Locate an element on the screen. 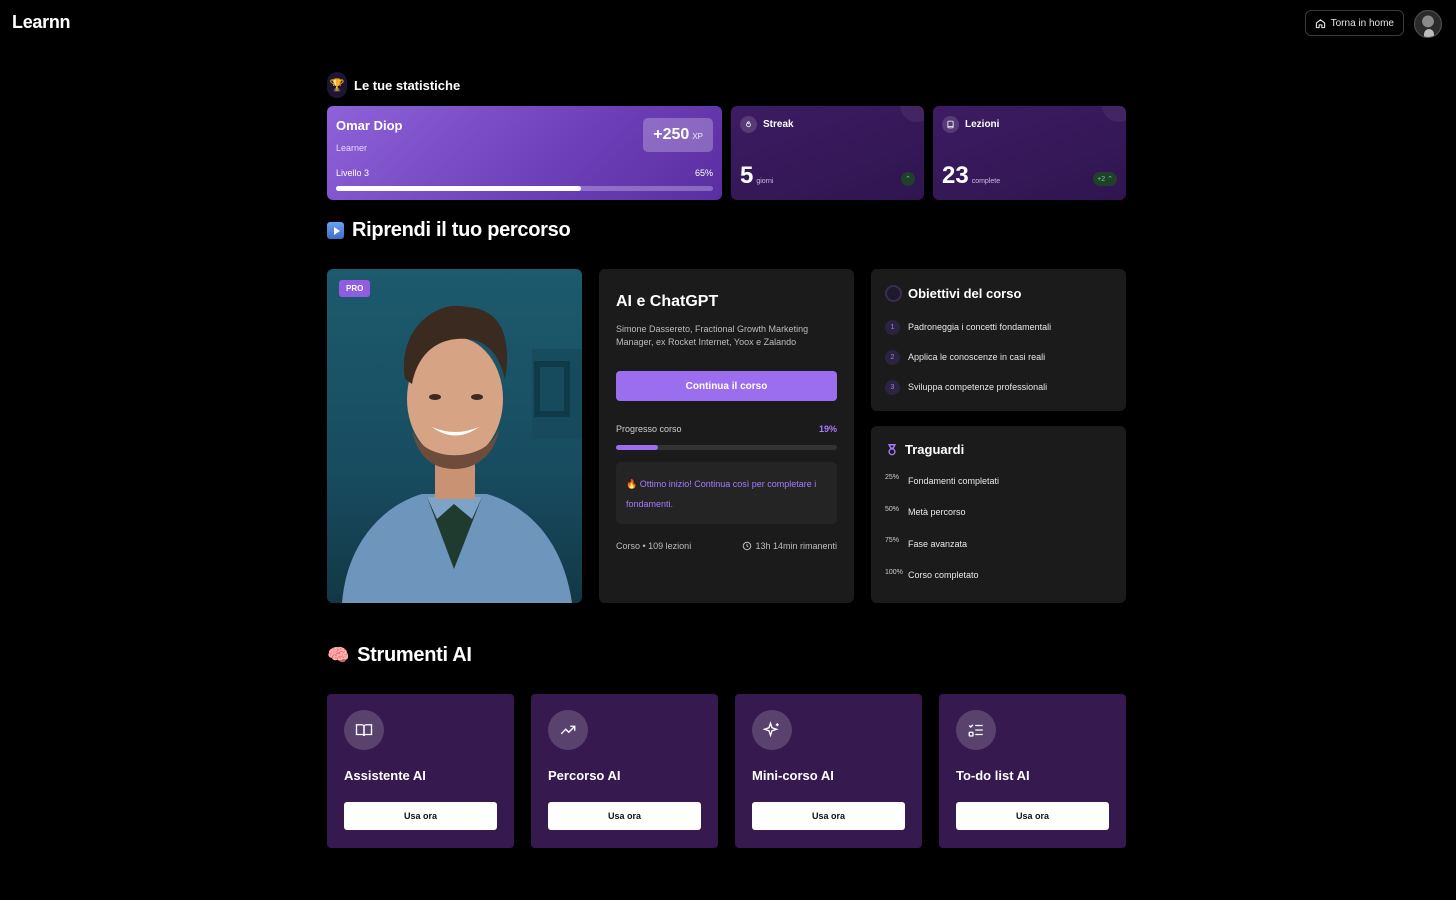 The image size is (1456, 900). lessons-delta-chip: +2 ⌃ is located at coordinates (1105, 179).